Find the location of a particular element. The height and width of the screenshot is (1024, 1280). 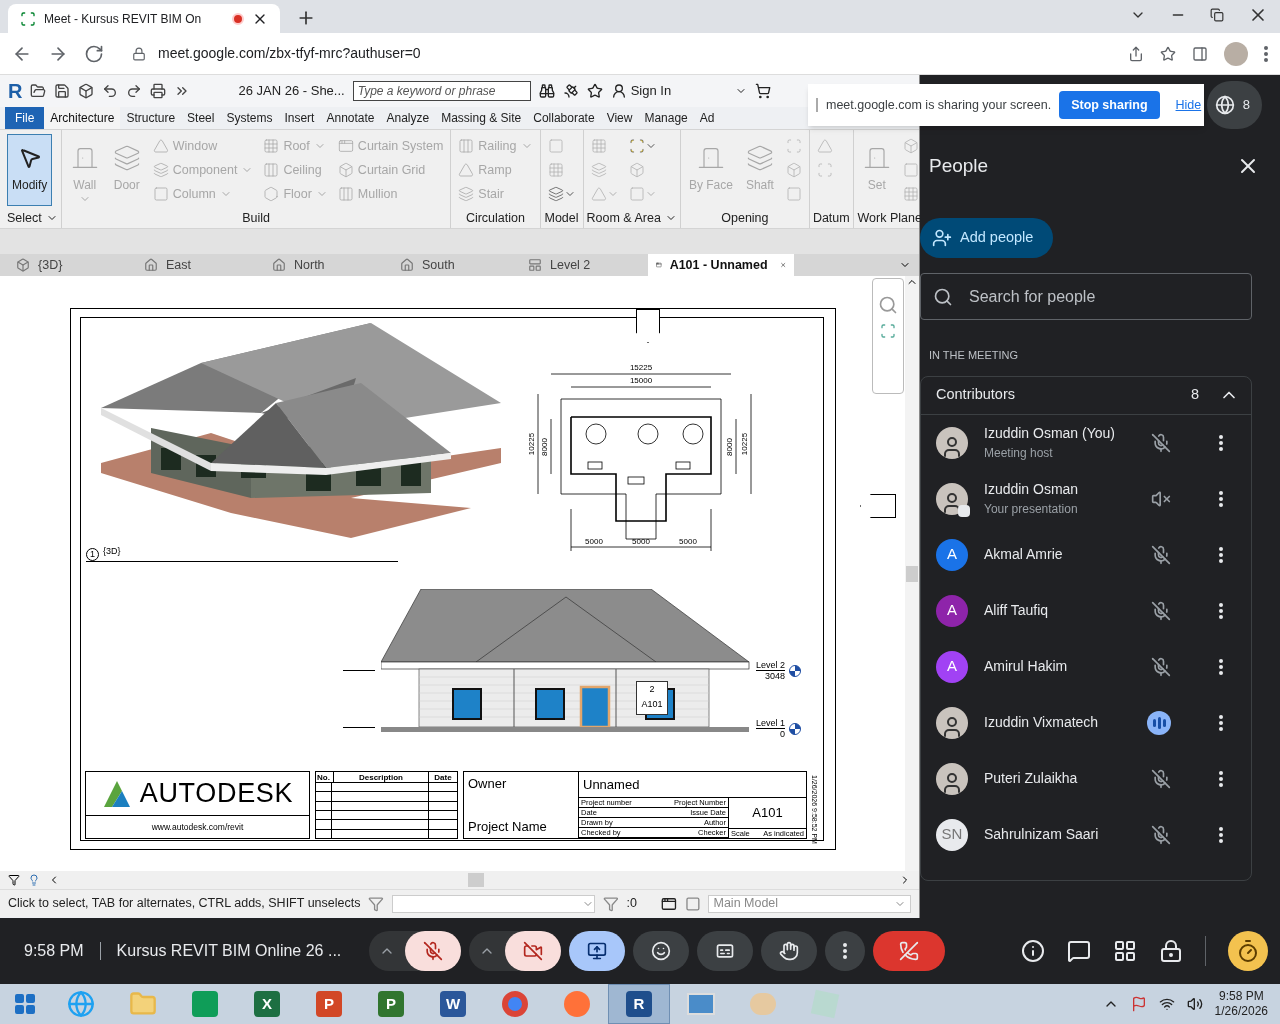

star-icon is located at coordinates (594, 91).